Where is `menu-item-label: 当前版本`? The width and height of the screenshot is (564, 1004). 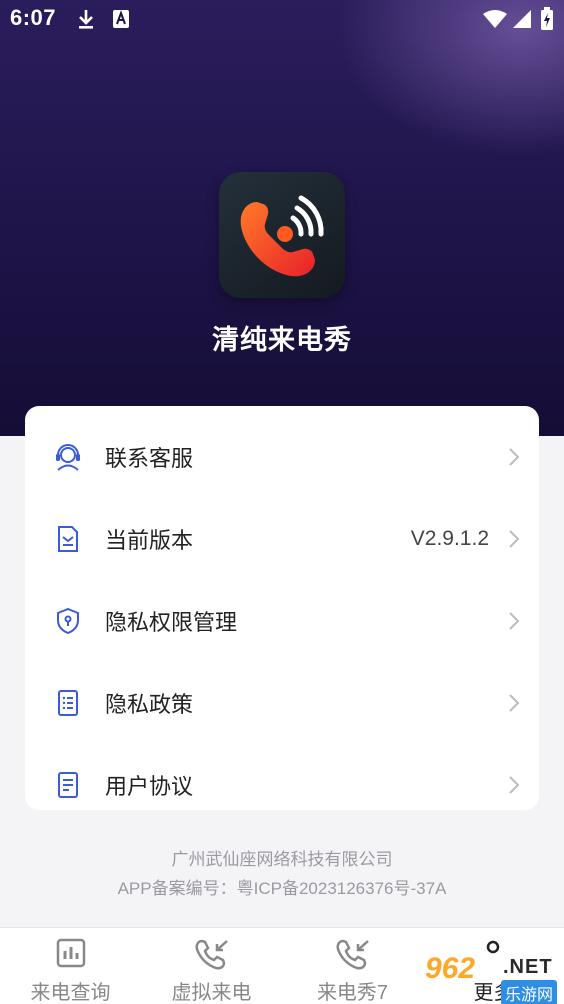 menu-item-label: 当前版本 is located at coordinates (149, 540).